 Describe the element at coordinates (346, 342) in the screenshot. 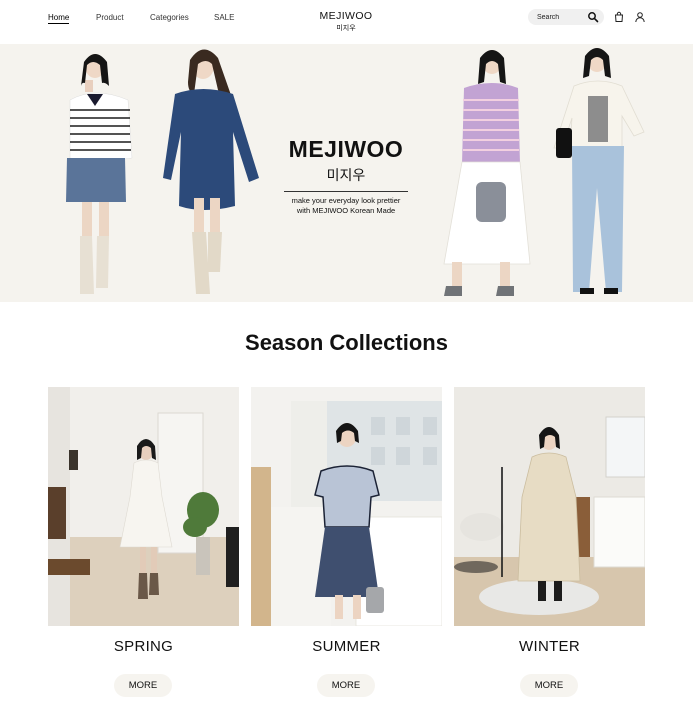

I see `season-collections-title: Season Collections` at that location.